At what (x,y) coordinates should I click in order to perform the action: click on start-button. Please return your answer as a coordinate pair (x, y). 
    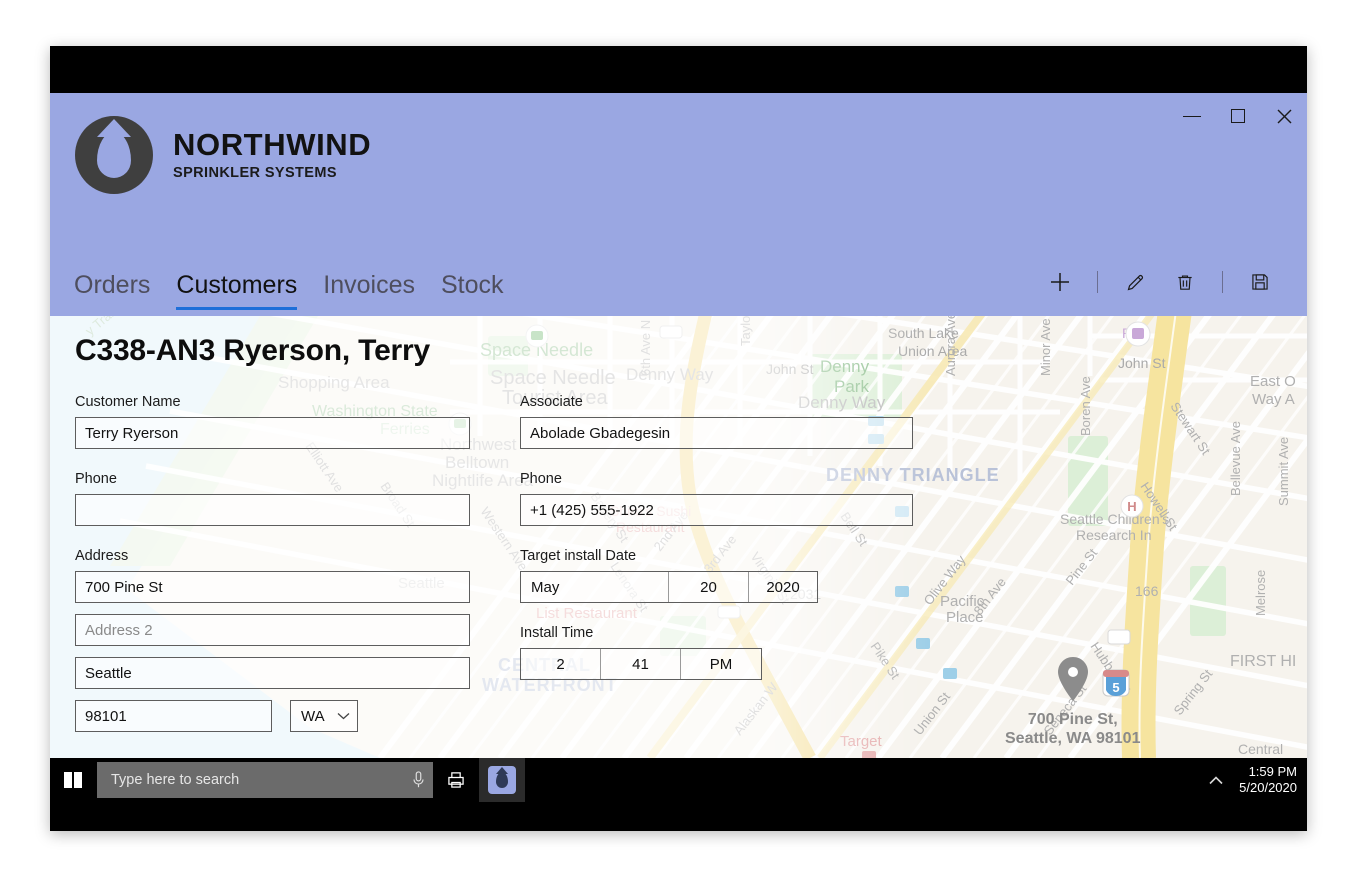
    Looking at the image, I should click on (73, 780).